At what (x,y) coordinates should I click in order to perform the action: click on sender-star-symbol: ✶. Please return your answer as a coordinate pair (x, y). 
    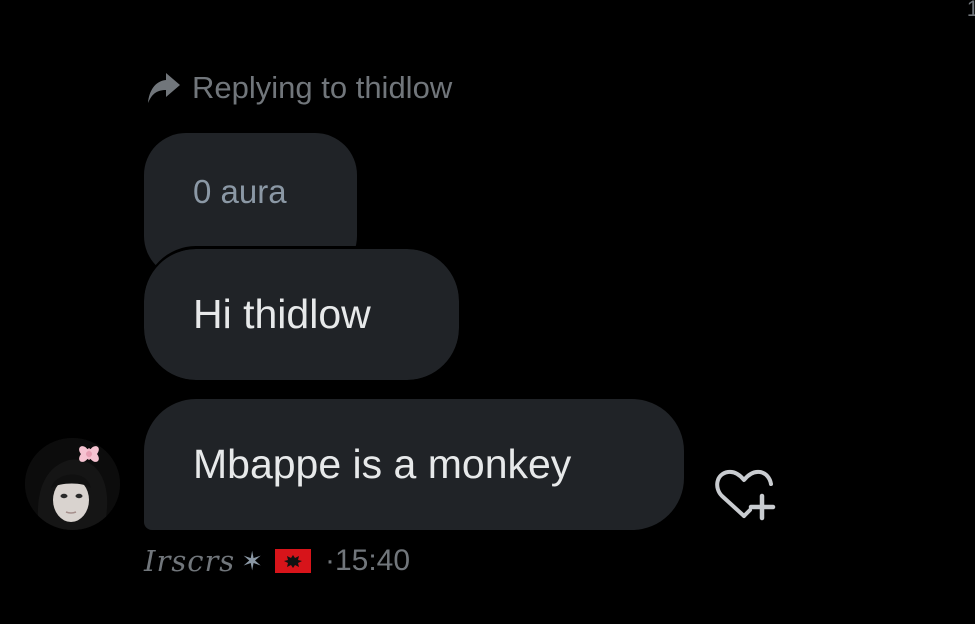
    Looking at the image, I should click on (252, 560).